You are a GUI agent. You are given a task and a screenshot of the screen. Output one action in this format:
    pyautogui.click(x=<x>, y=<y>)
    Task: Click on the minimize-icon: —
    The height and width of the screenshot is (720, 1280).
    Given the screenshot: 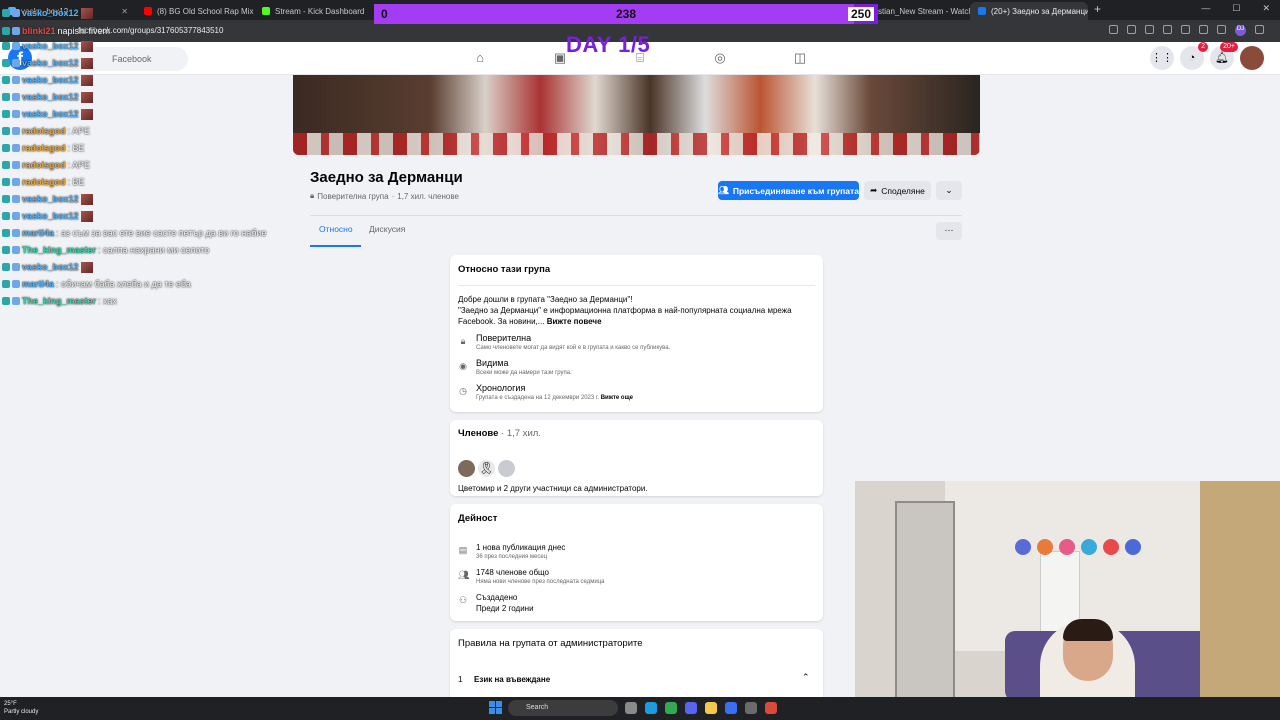 What is the action you would take?
    pyautogui.click(x=1205, y=8)
    